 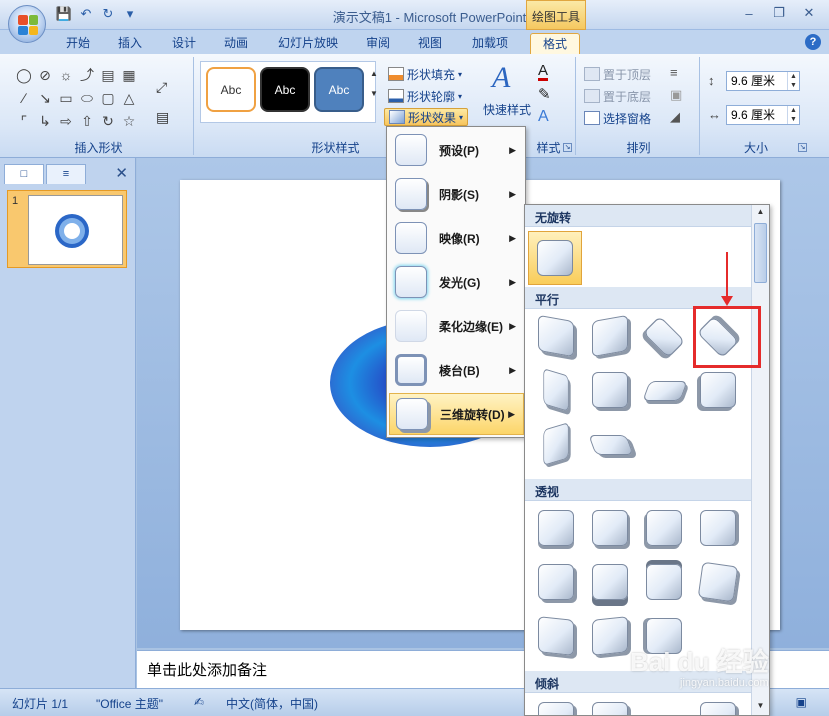 What do you see at coordinates (161, 87) in the screenshot?
I see `edit-shape-icon: ⤢` at bounding box center [161, 87].